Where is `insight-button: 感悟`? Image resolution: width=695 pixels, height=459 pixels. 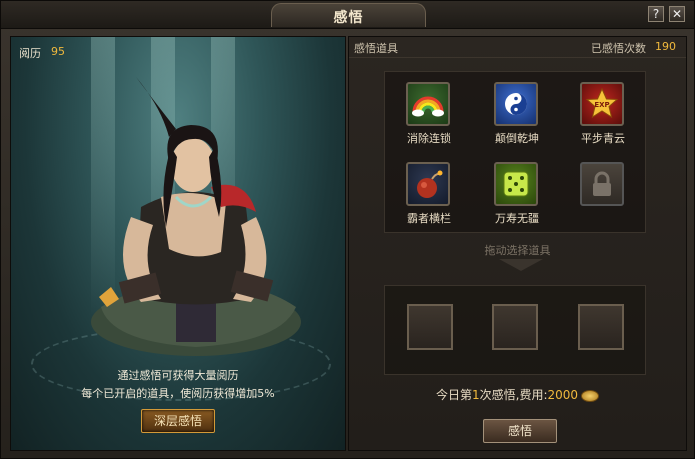
insight-button: 感悟 is located at coordinates (520, 431).